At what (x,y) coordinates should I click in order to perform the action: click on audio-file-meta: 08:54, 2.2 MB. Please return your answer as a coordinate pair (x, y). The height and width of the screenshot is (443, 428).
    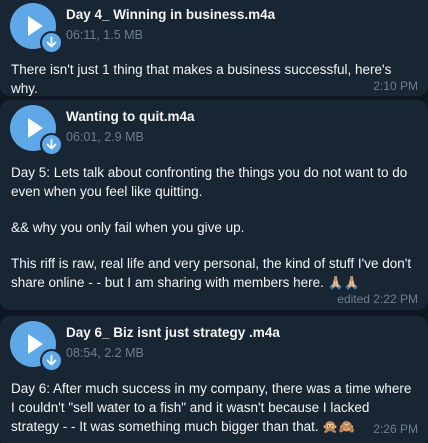
    Looking at the image, I should click on (105, 353).